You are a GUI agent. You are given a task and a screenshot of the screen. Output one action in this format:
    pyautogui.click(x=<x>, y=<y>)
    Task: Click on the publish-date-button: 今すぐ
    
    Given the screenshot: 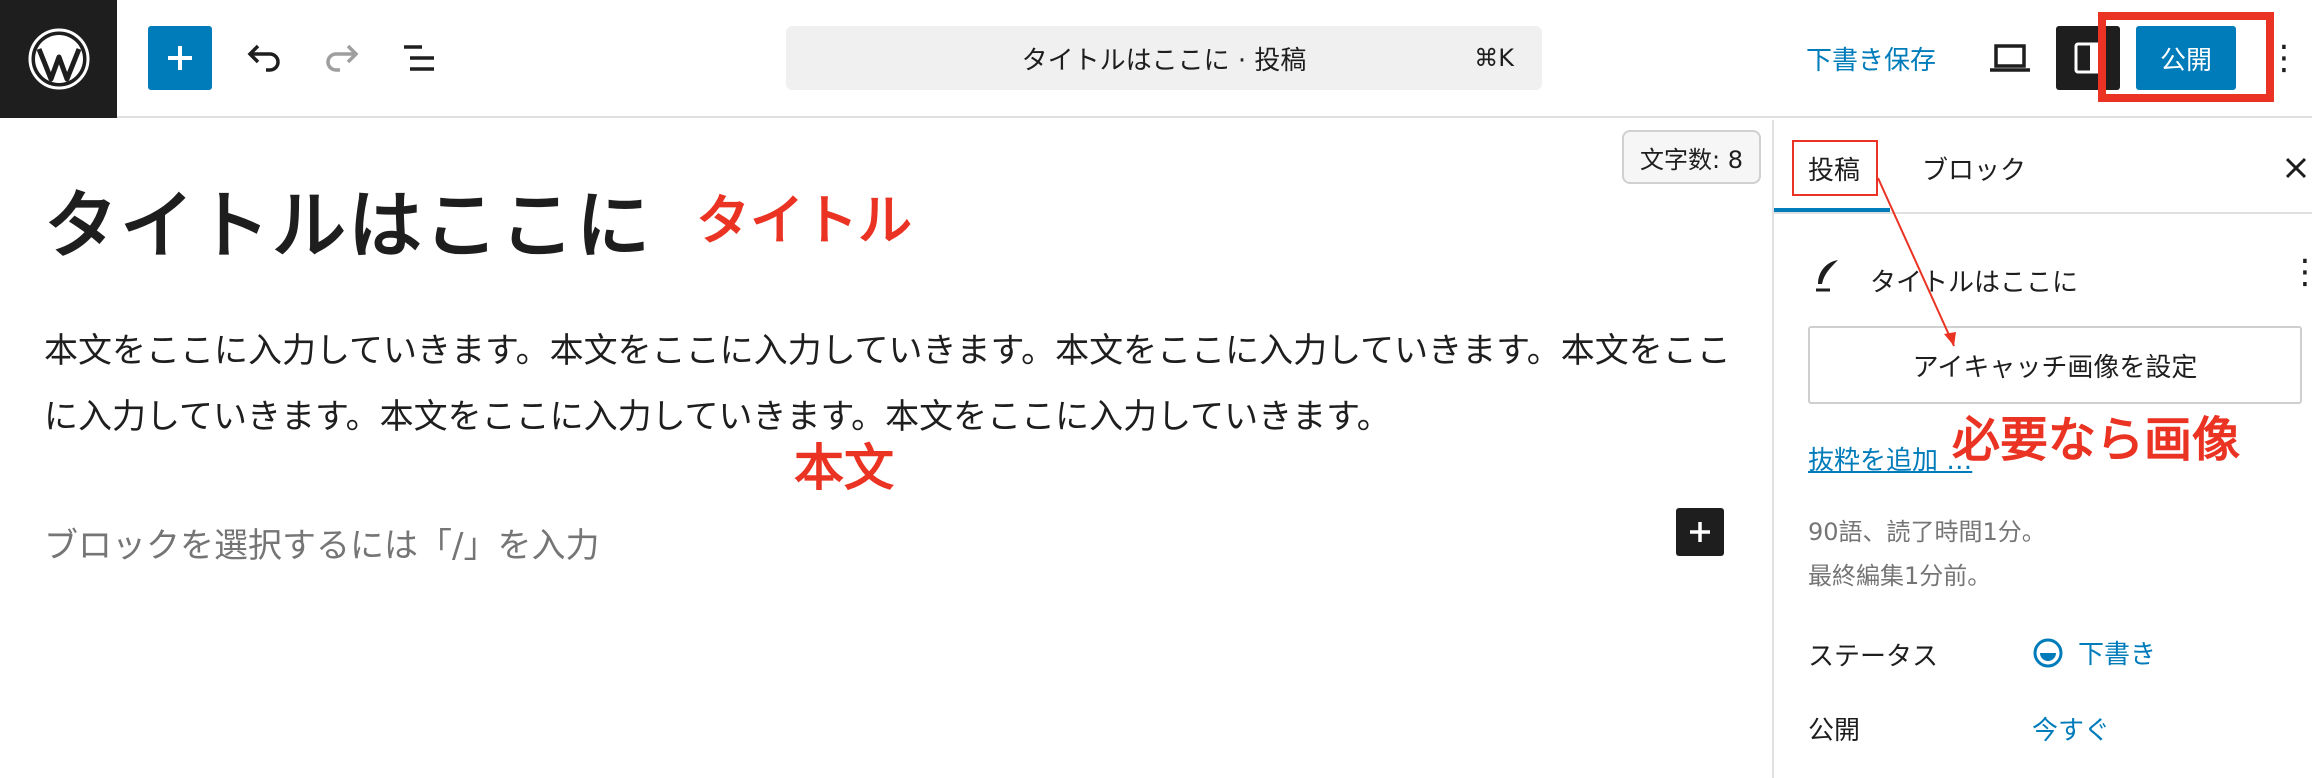 What is the action you would take?
    pyautogui.click(x=2071, y=728)
    